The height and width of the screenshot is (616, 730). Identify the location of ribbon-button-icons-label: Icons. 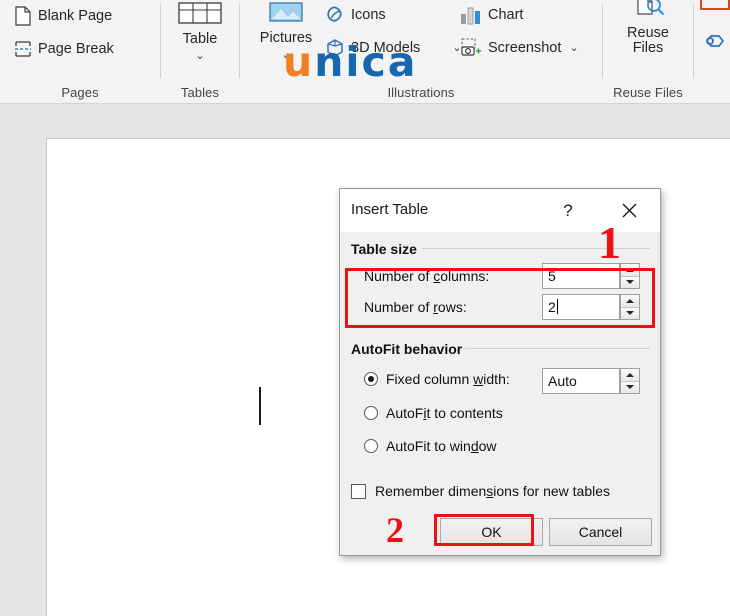
(368, 15).